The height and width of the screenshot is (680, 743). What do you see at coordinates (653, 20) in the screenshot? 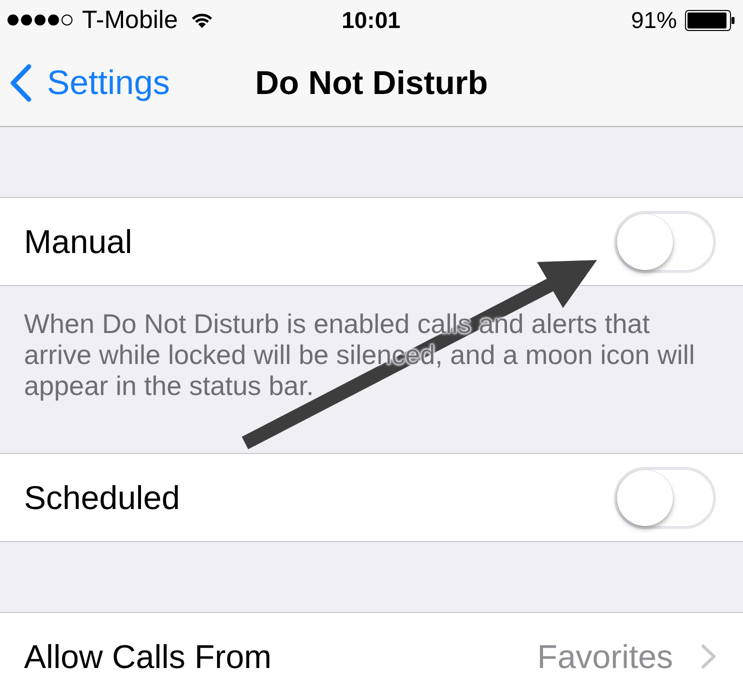
I see `battery-percent: 91%` at bounding box center [653, 20].